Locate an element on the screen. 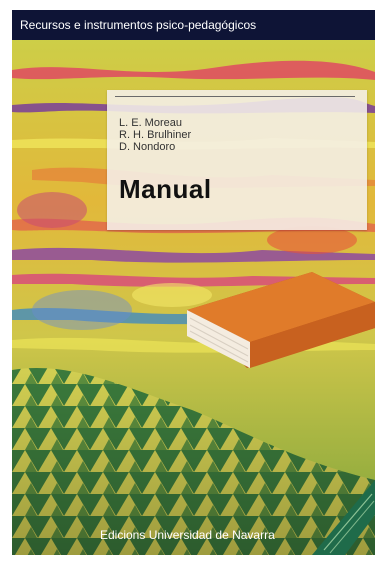  subtitle-line is located at coordinates (235, 96).